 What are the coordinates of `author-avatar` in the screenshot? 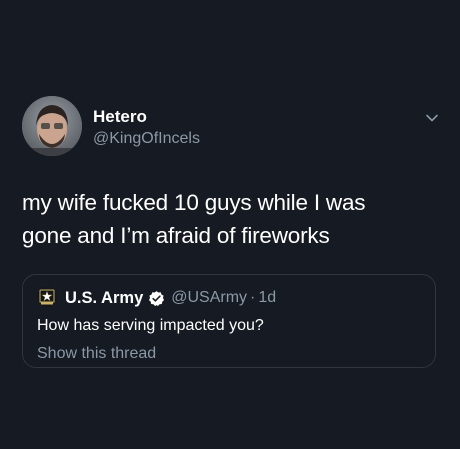 It's located at (52, 126).